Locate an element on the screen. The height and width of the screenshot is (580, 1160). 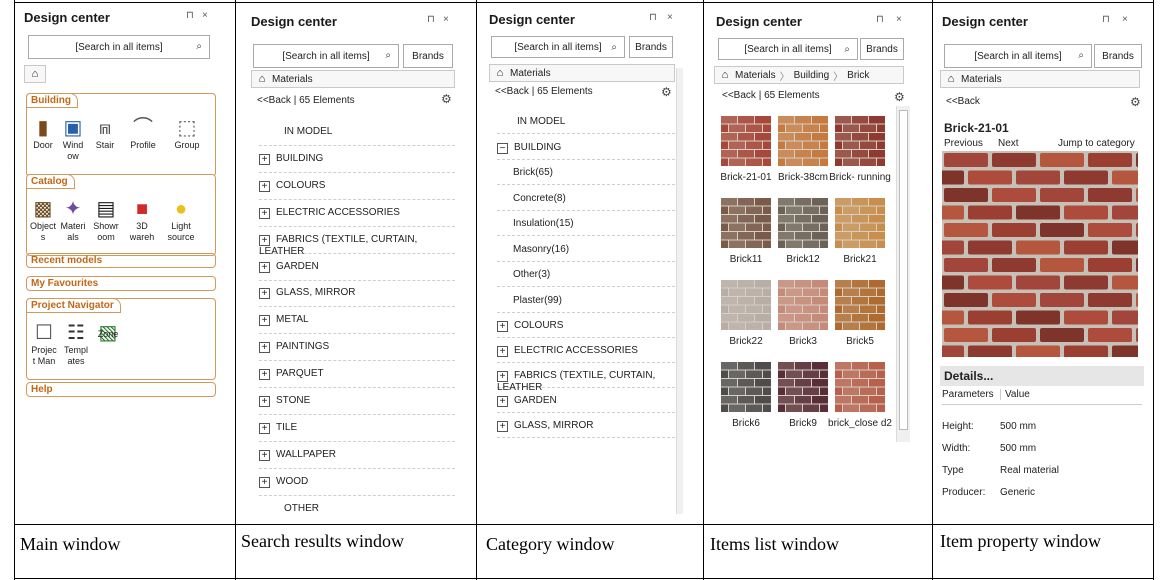
category-row: + STONE is located at coordinates (357, 405).